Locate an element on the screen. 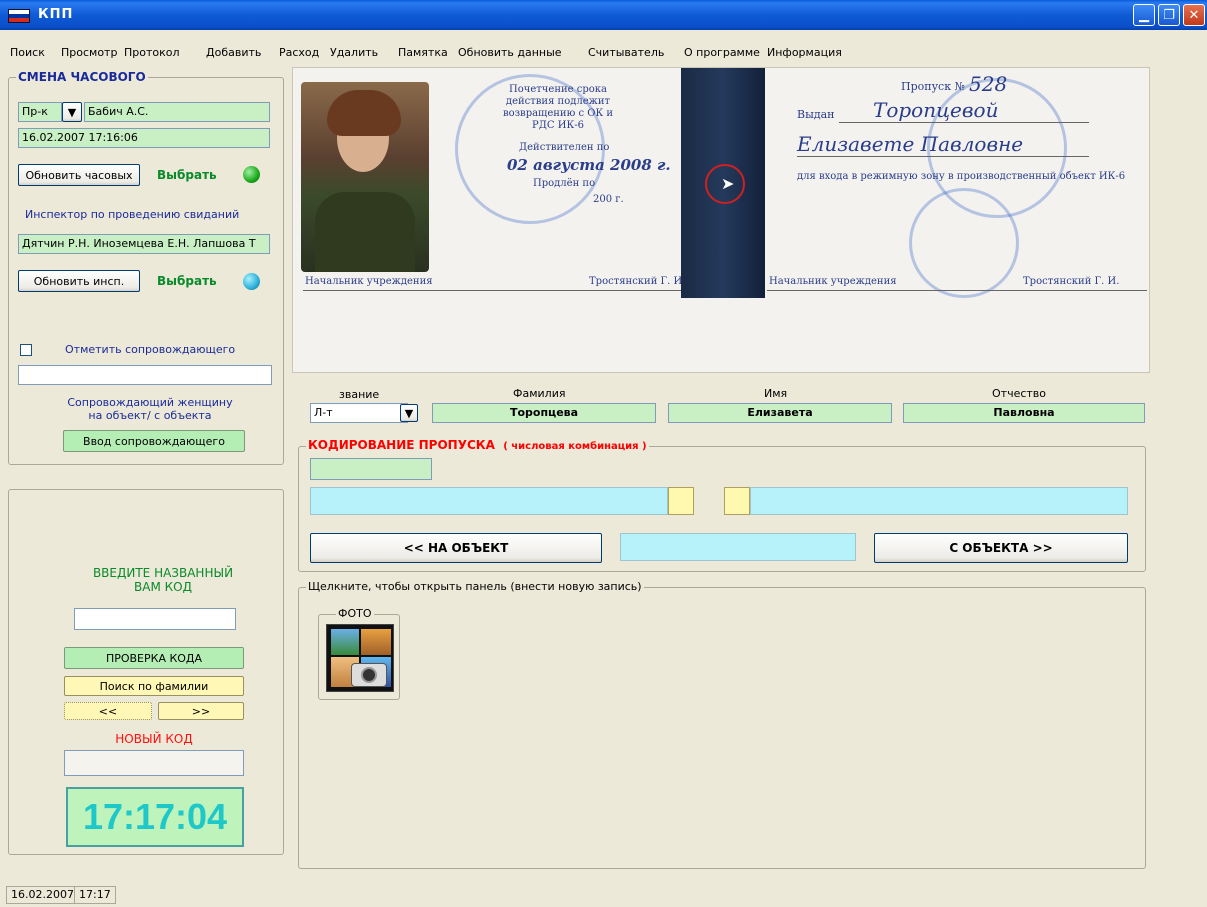  name-field: Елизавета is located at coordinates (780, 413).